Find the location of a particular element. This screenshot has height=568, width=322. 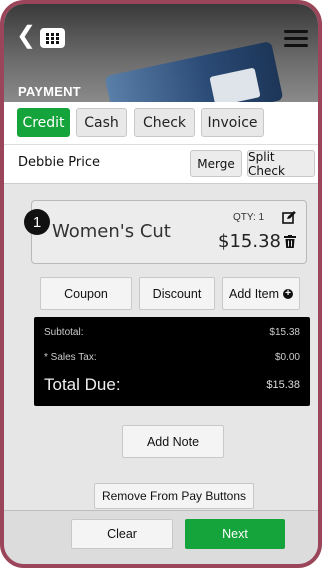

line-item-qty: QTY: 1 is located at coordinates (249, 217).